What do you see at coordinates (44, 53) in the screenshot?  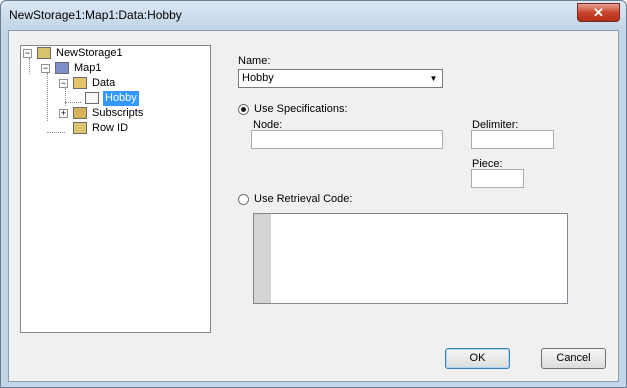 I see `storage-icon` at bounding box center [44, 53].